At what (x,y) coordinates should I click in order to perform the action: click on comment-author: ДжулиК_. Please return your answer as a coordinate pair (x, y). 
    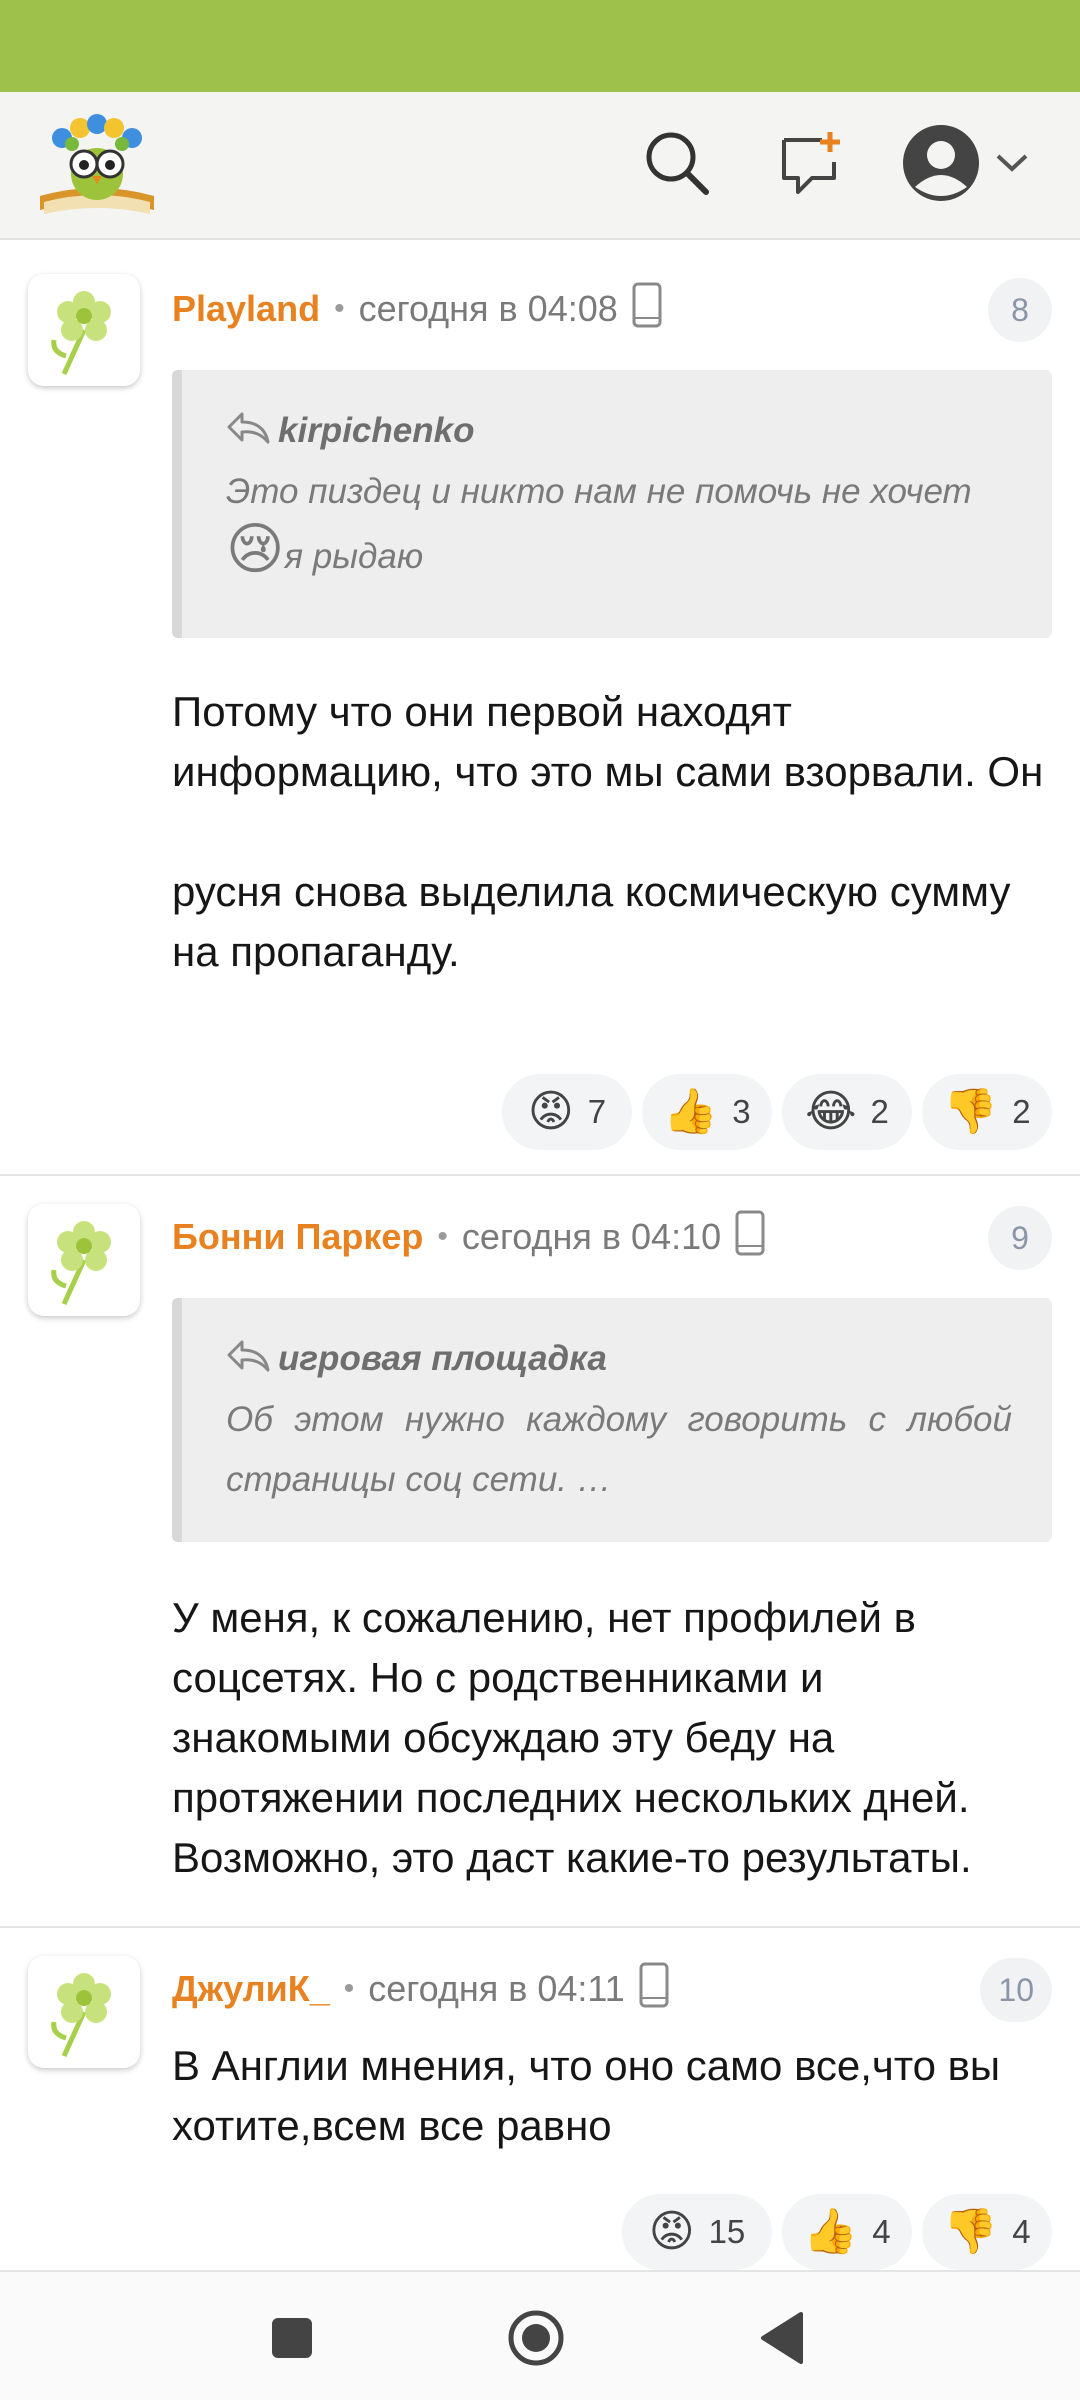
    Looking at the image, I should click on (251, 1989).